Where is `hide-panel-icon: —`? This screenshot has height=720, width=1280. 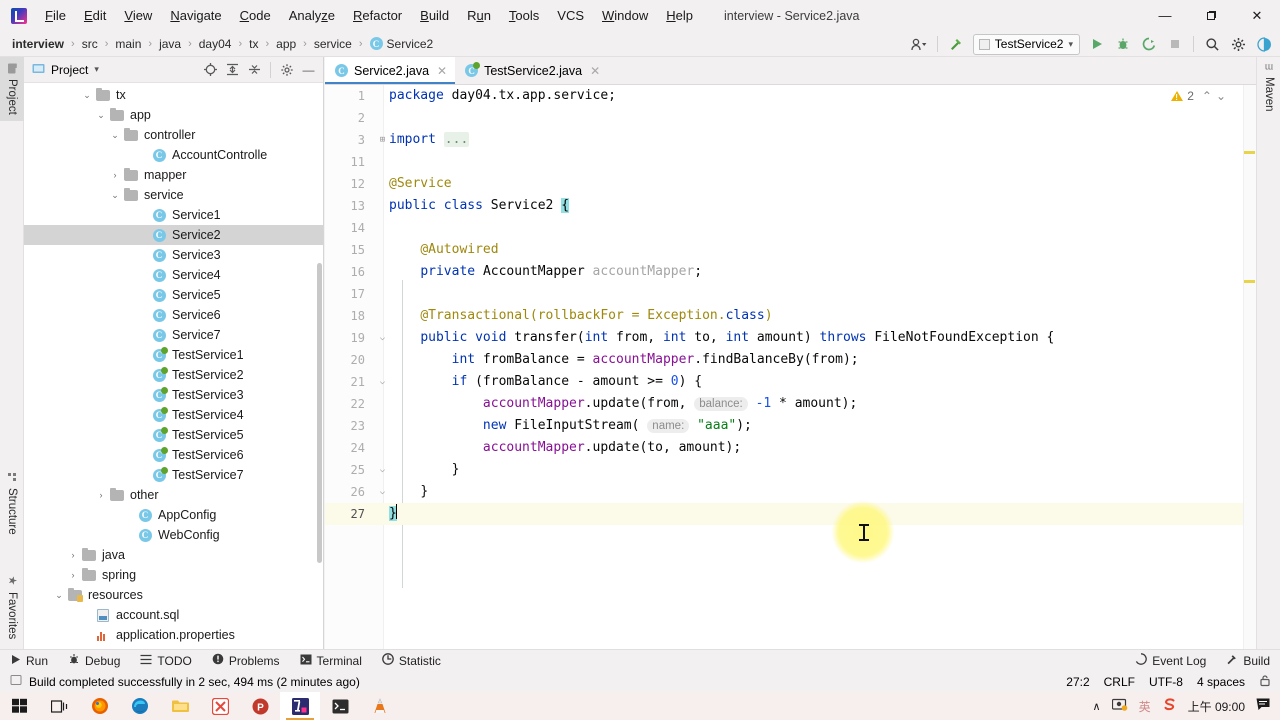 hide-panel-icon: — is located at coordinates (308, 70).